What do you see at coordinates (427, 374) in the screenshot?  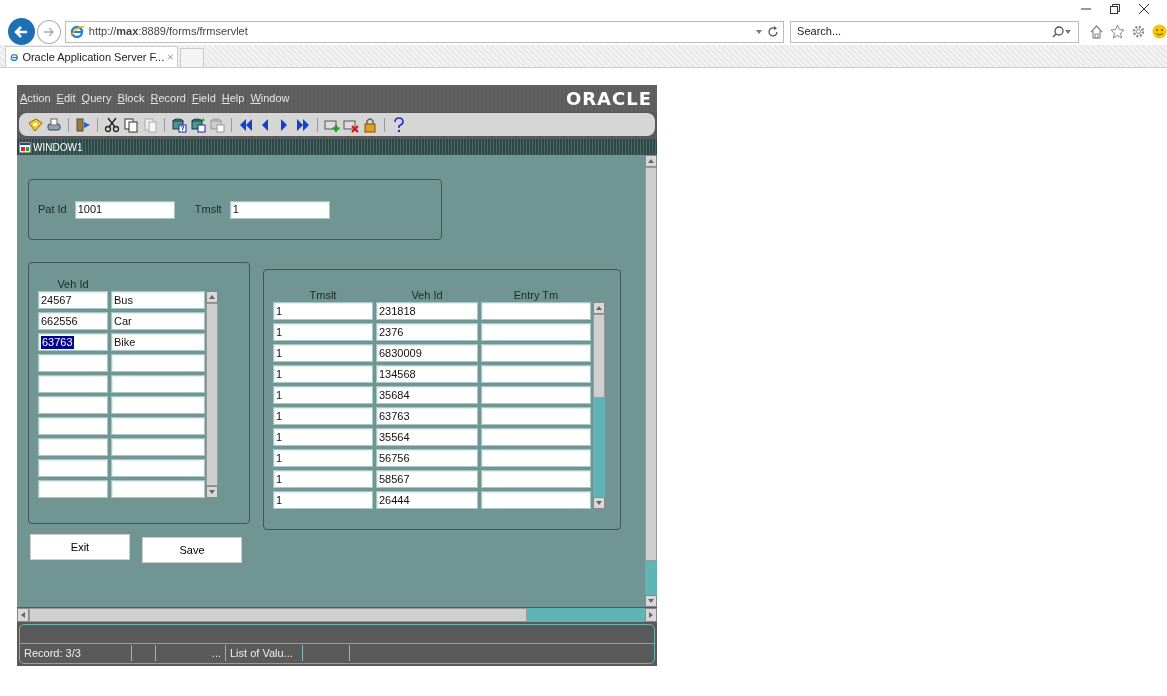 I see `input-field: 134568` at bounding box center [427, 374].